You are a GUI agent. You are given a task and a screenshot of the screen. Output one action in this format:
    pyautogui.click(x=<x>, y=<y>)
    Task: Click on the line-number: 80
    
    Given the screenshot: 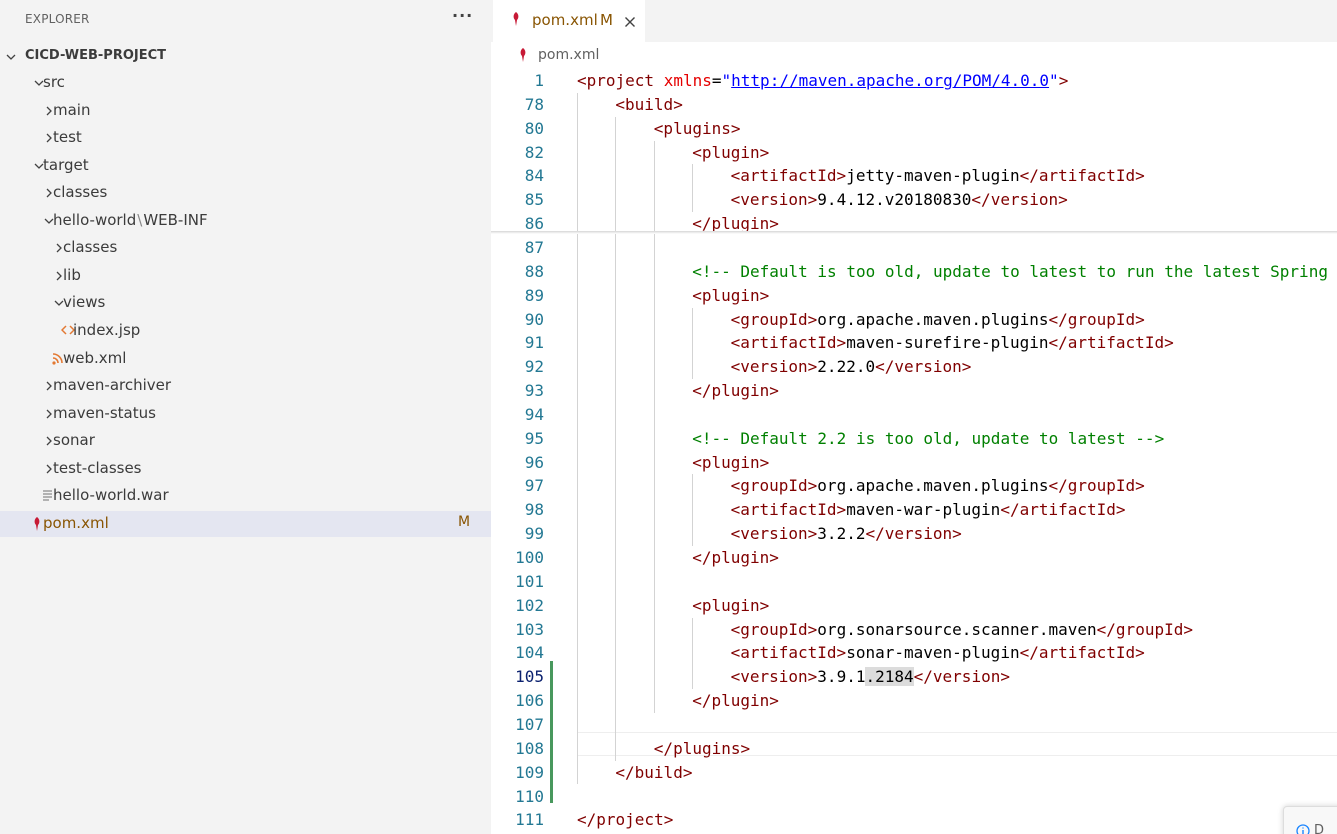 What is the action you would take?
    pyautogui.click(x=534, y=128)
    